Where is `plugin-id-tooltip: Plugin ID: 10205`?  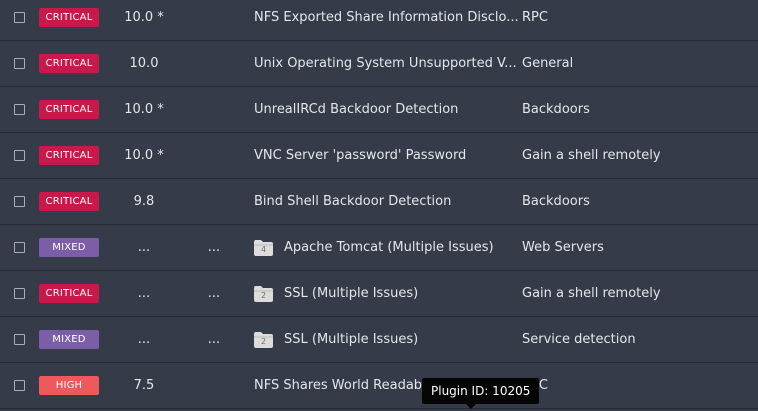 plugin-id-tooltip: Plugin ID: 10205 is located at coordinates (481, 391).